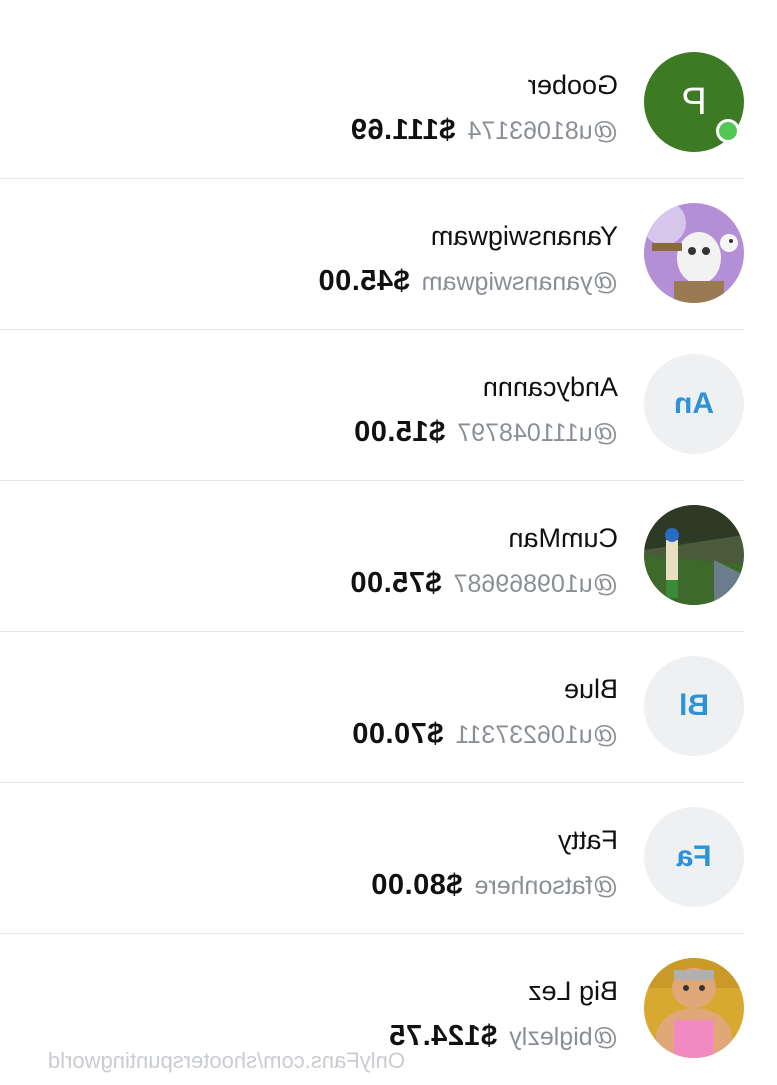 The image size is (777, 1085). What do you see at coordinates (573, 85) in the screenshot?
I see `subscriber-name: Goober` at bounding box center [573, 85].